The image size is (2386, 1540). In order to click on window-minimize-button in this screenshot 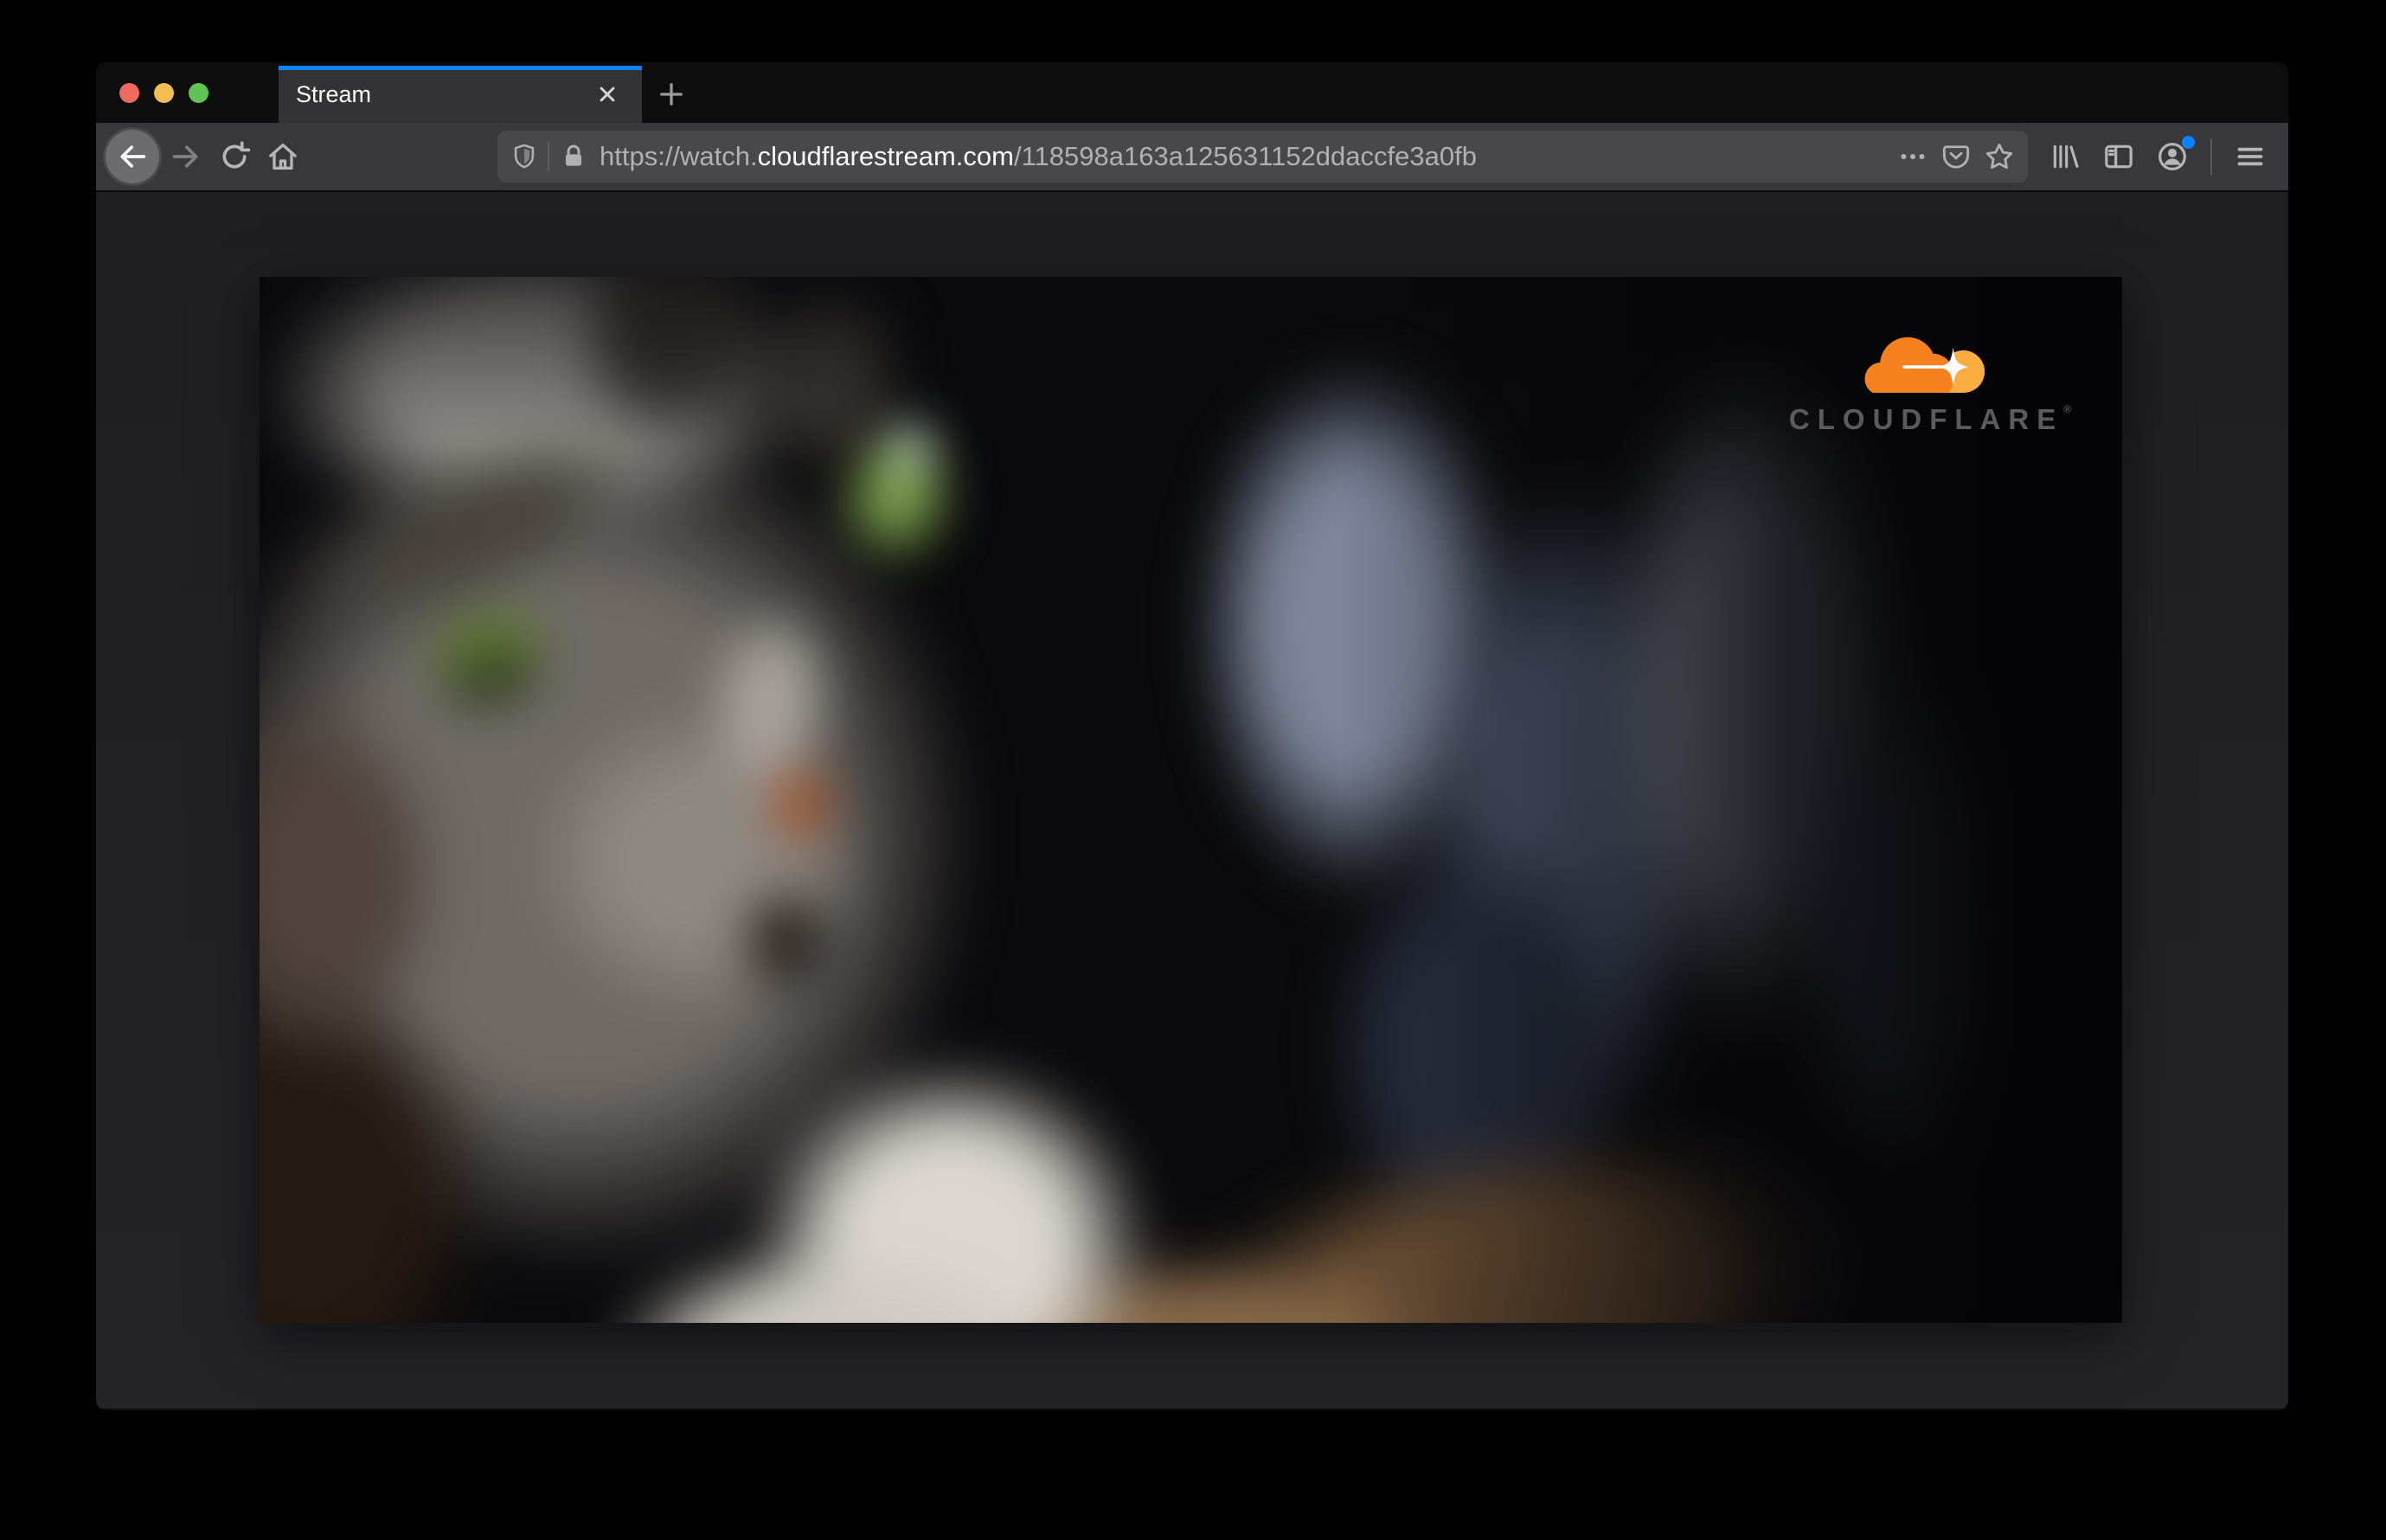, I will do `click(164, 92)`.